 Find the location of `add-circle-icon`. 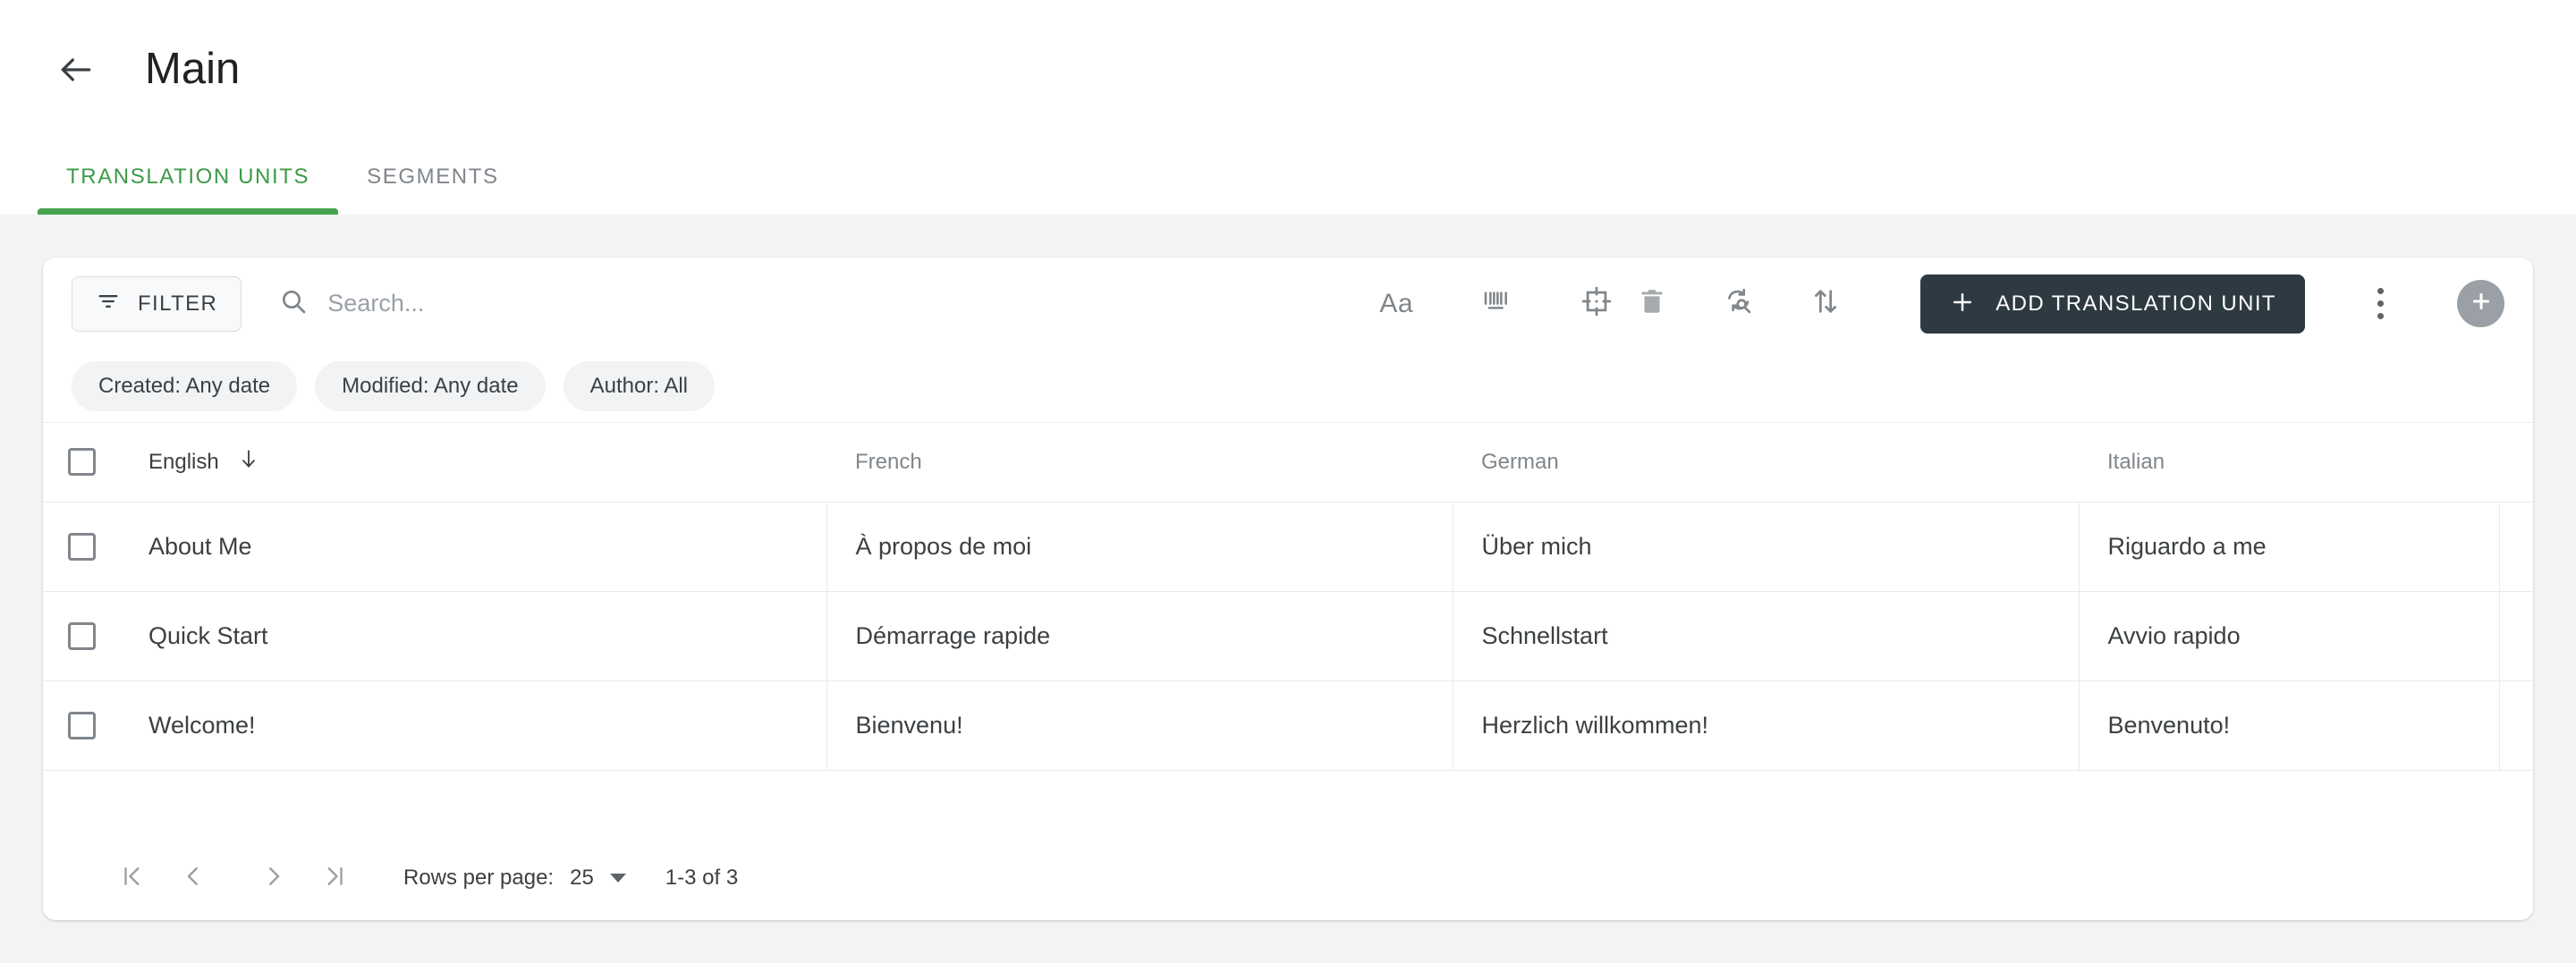

add-circle-icon is located at coordinates (2481, 303).